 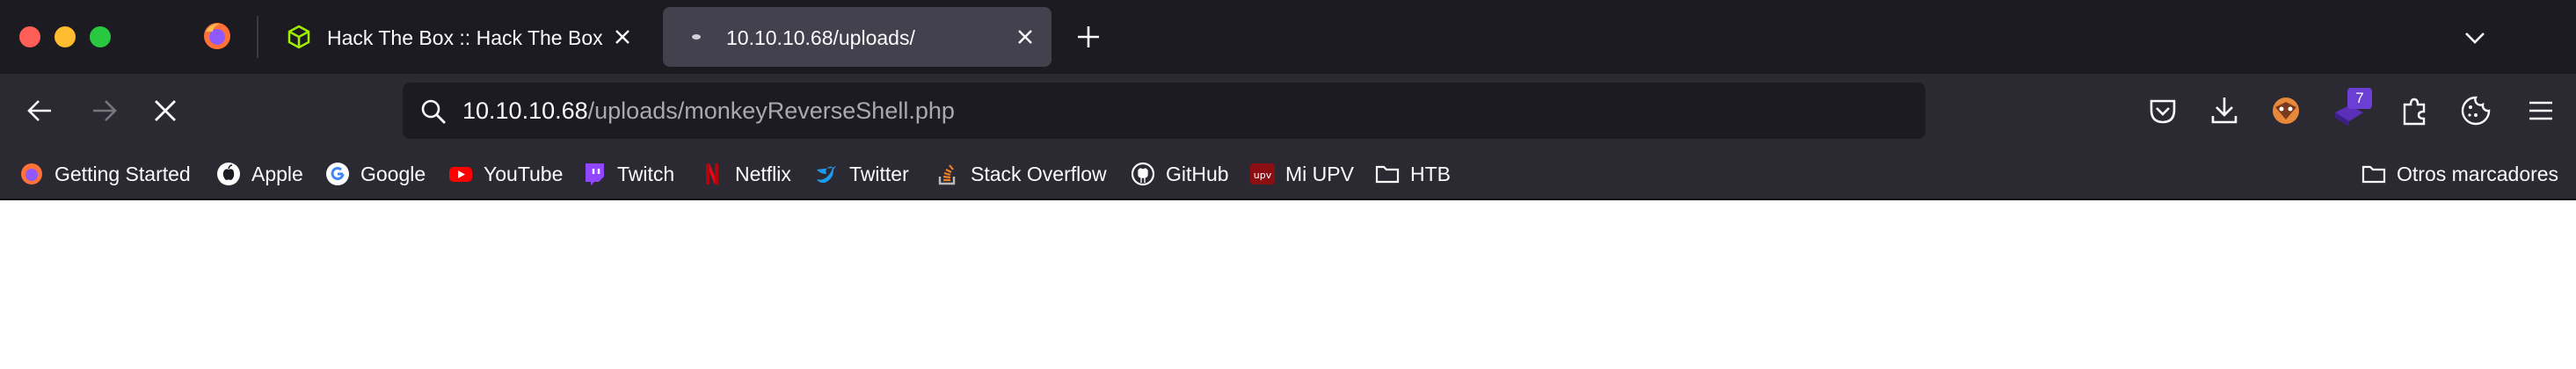 What do you see at coordinates (2540, 110) in the screenshot?
I see `menu-icon` at bounding box center [2540, 110].